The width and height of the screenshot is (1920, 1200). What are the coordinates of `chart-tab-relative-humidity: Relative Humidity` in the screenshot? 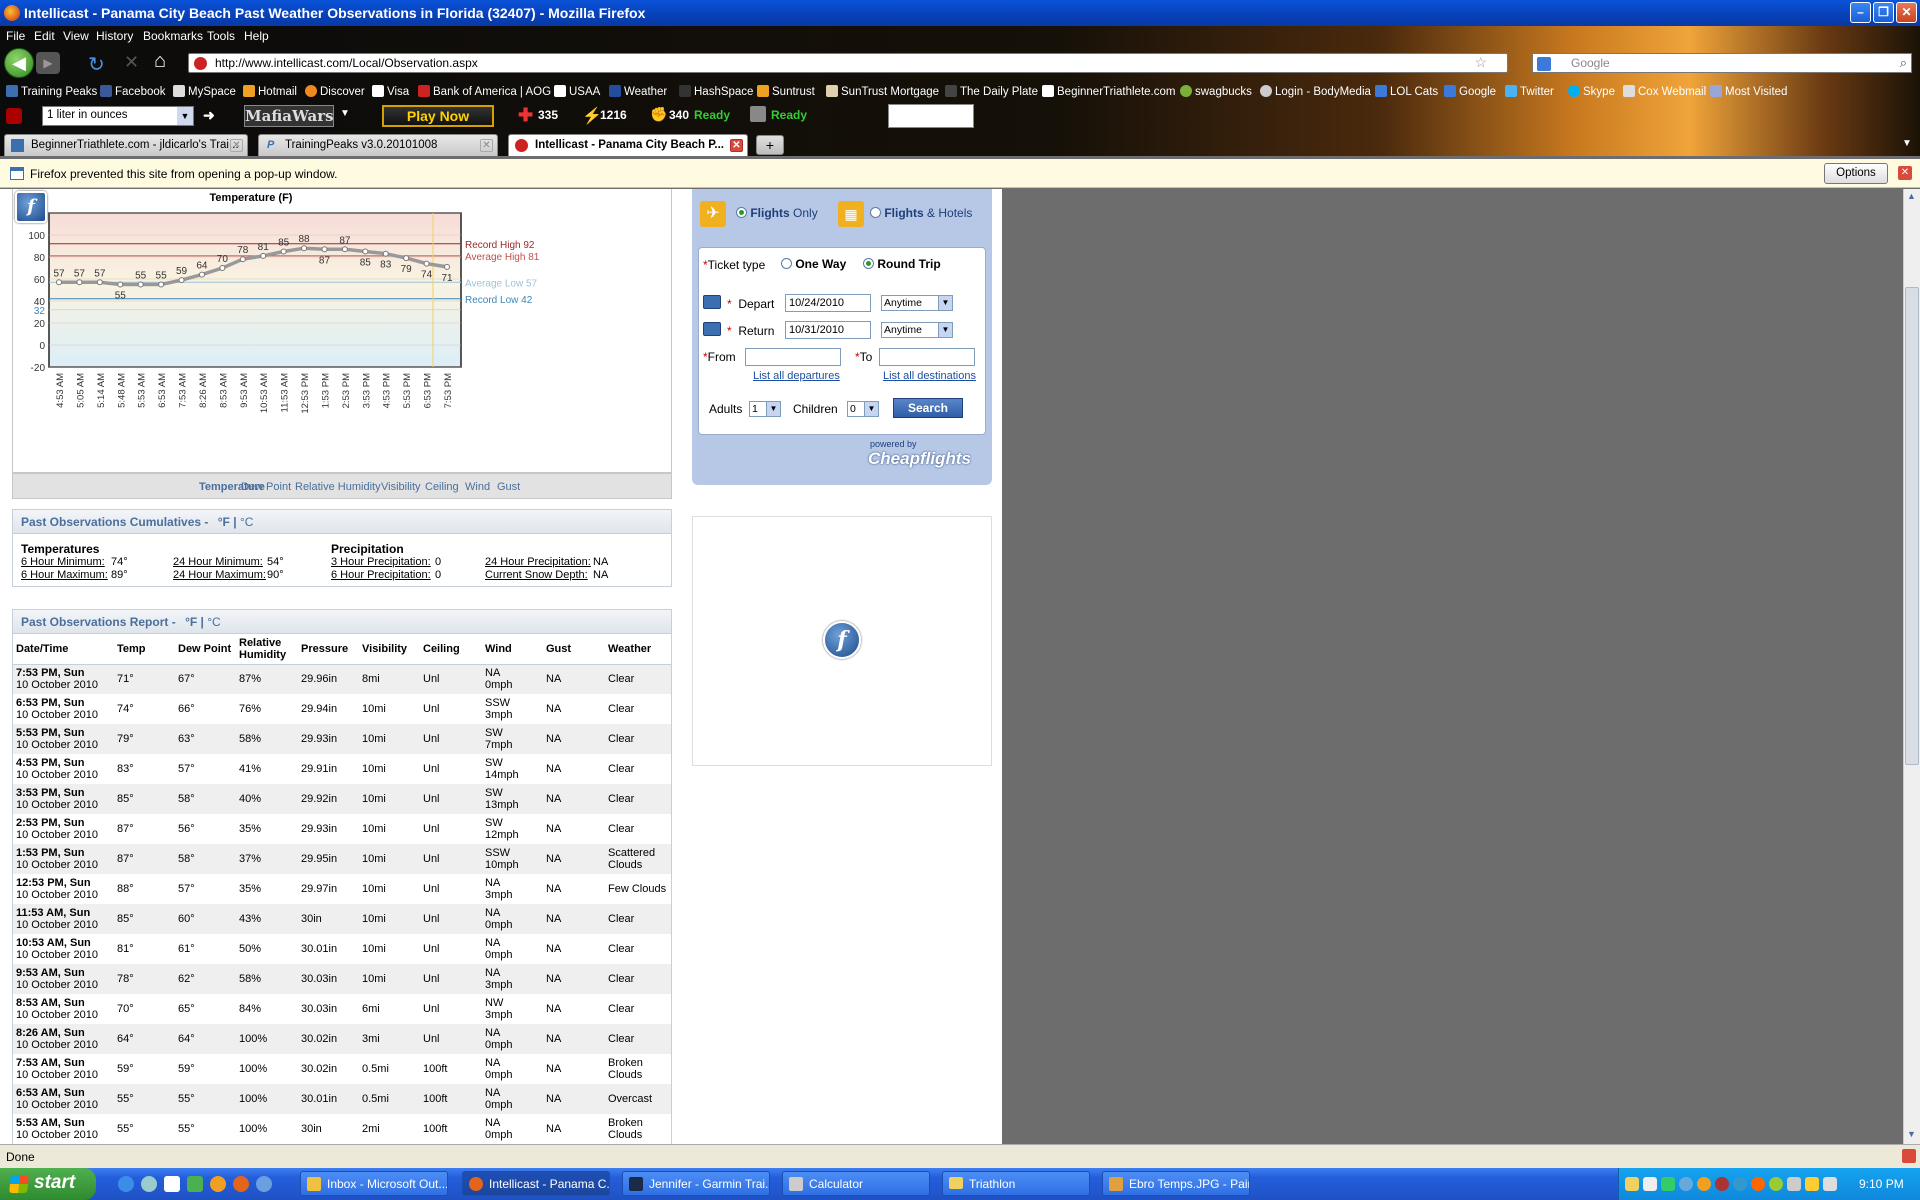 It's located at (338, 487).